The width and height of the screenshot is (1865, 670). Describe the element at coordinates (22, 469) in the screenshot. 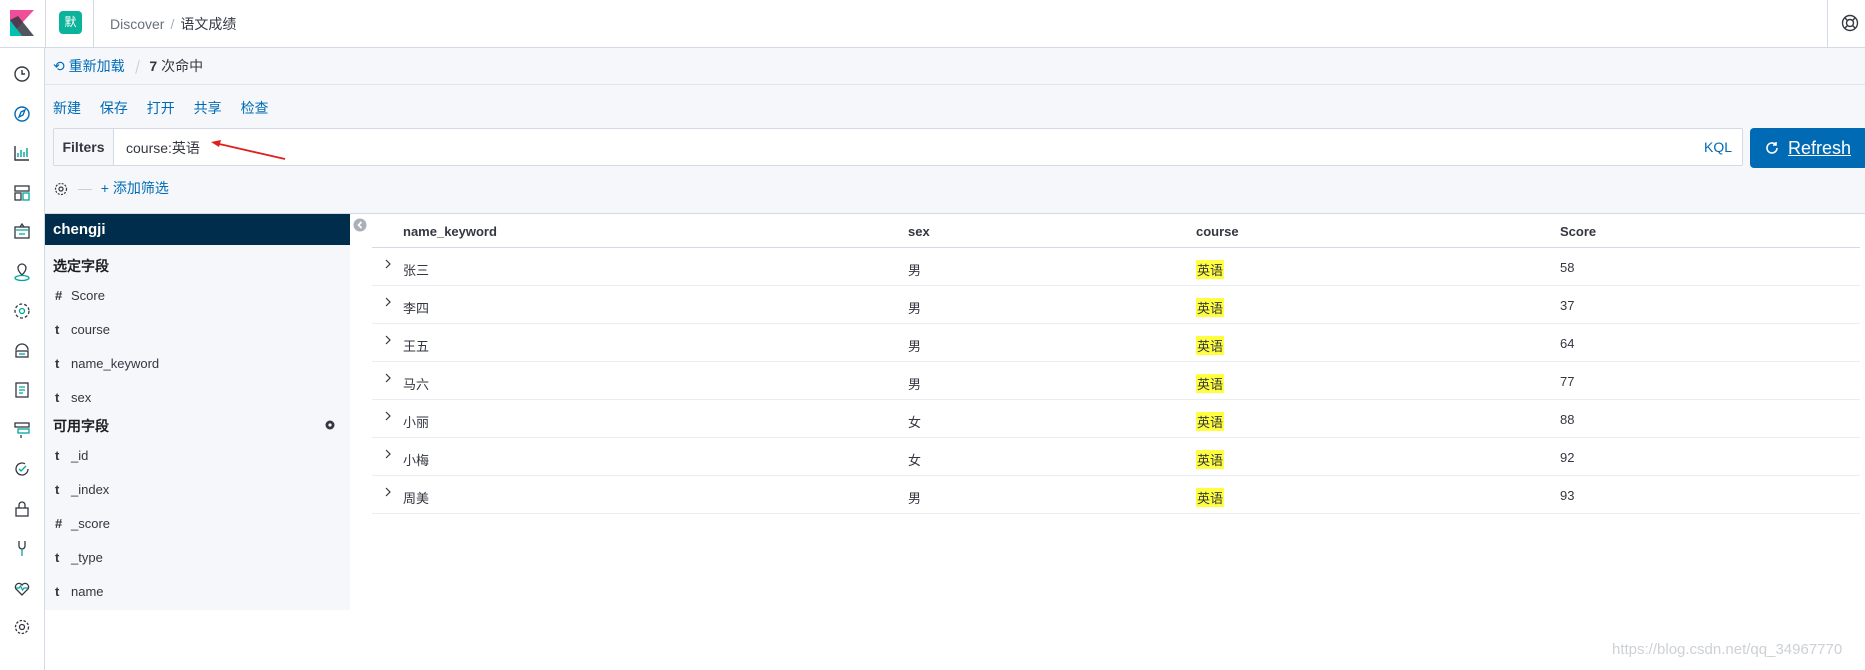

I see `uptime-icon` at that location.